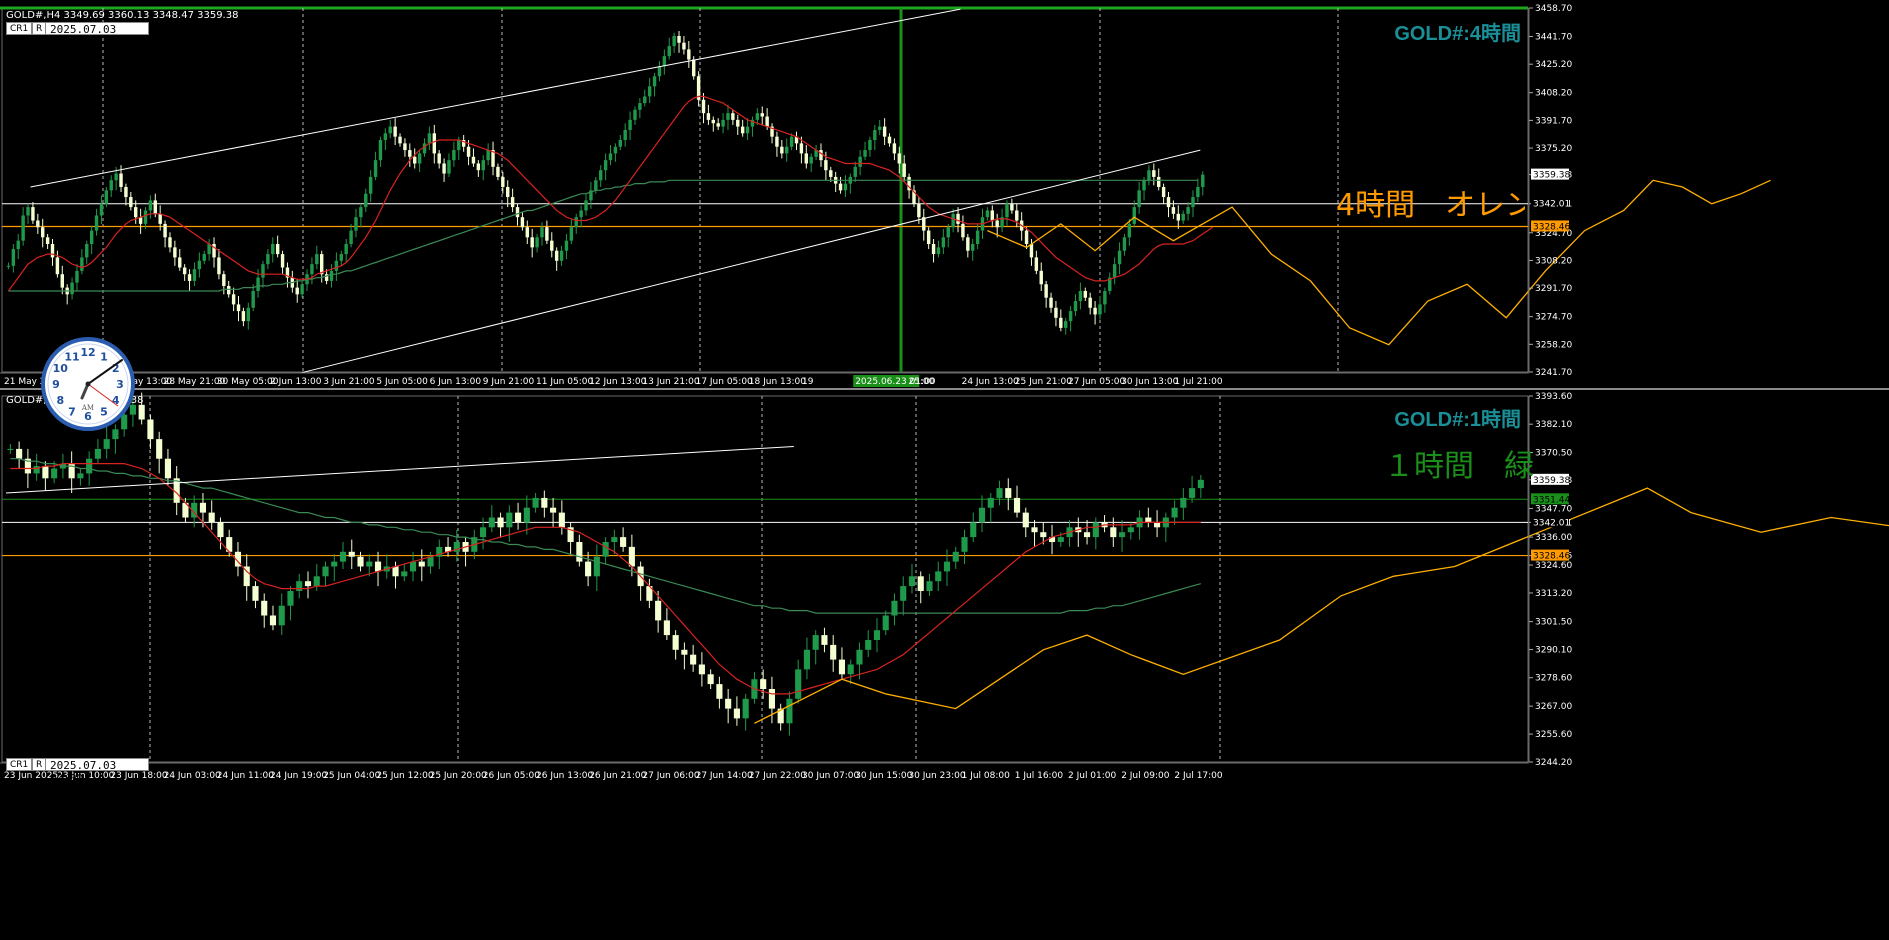 Image resolution: width=1889 pixels, height=940 pixels. Describe the element at coordinates (1553, 623) in the screenshot. I see `y-tick-label: 3301.50` at that location.